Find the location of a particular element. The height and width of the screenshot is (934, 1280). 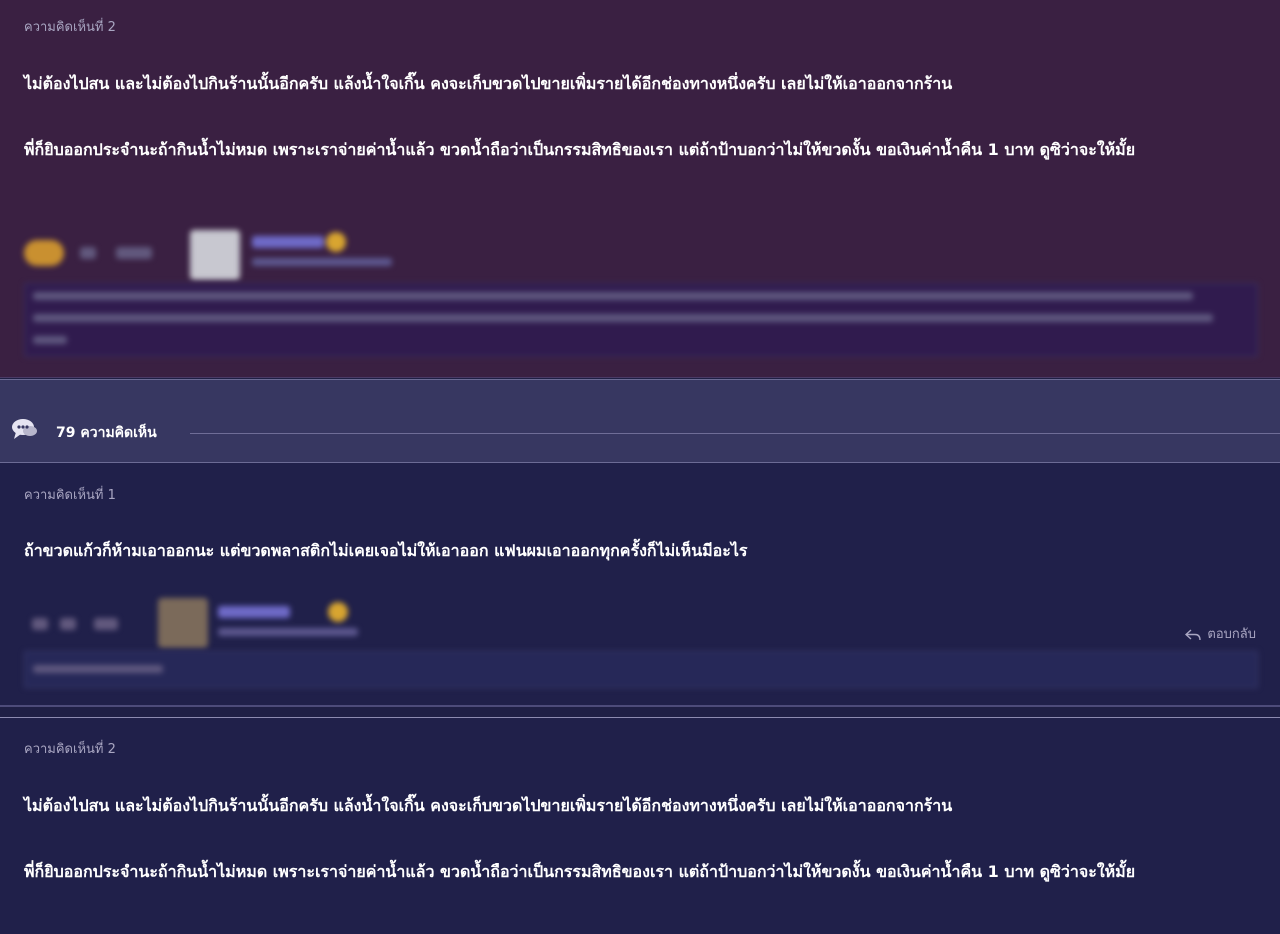

emoji-reaction-icon is located at coordinates (44, 253).